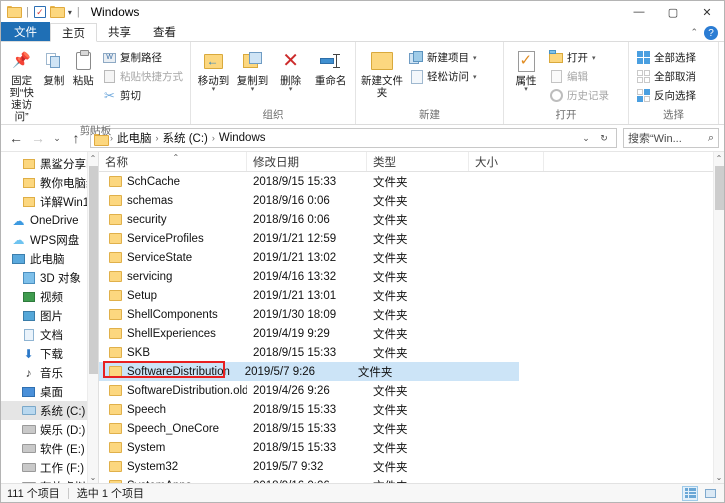 This screenshot has width=725, height=503. Describe the element at coordinates (49, 258) in the screenshot. I see `sidebar-item-this-pc: 此电脑` at that location.